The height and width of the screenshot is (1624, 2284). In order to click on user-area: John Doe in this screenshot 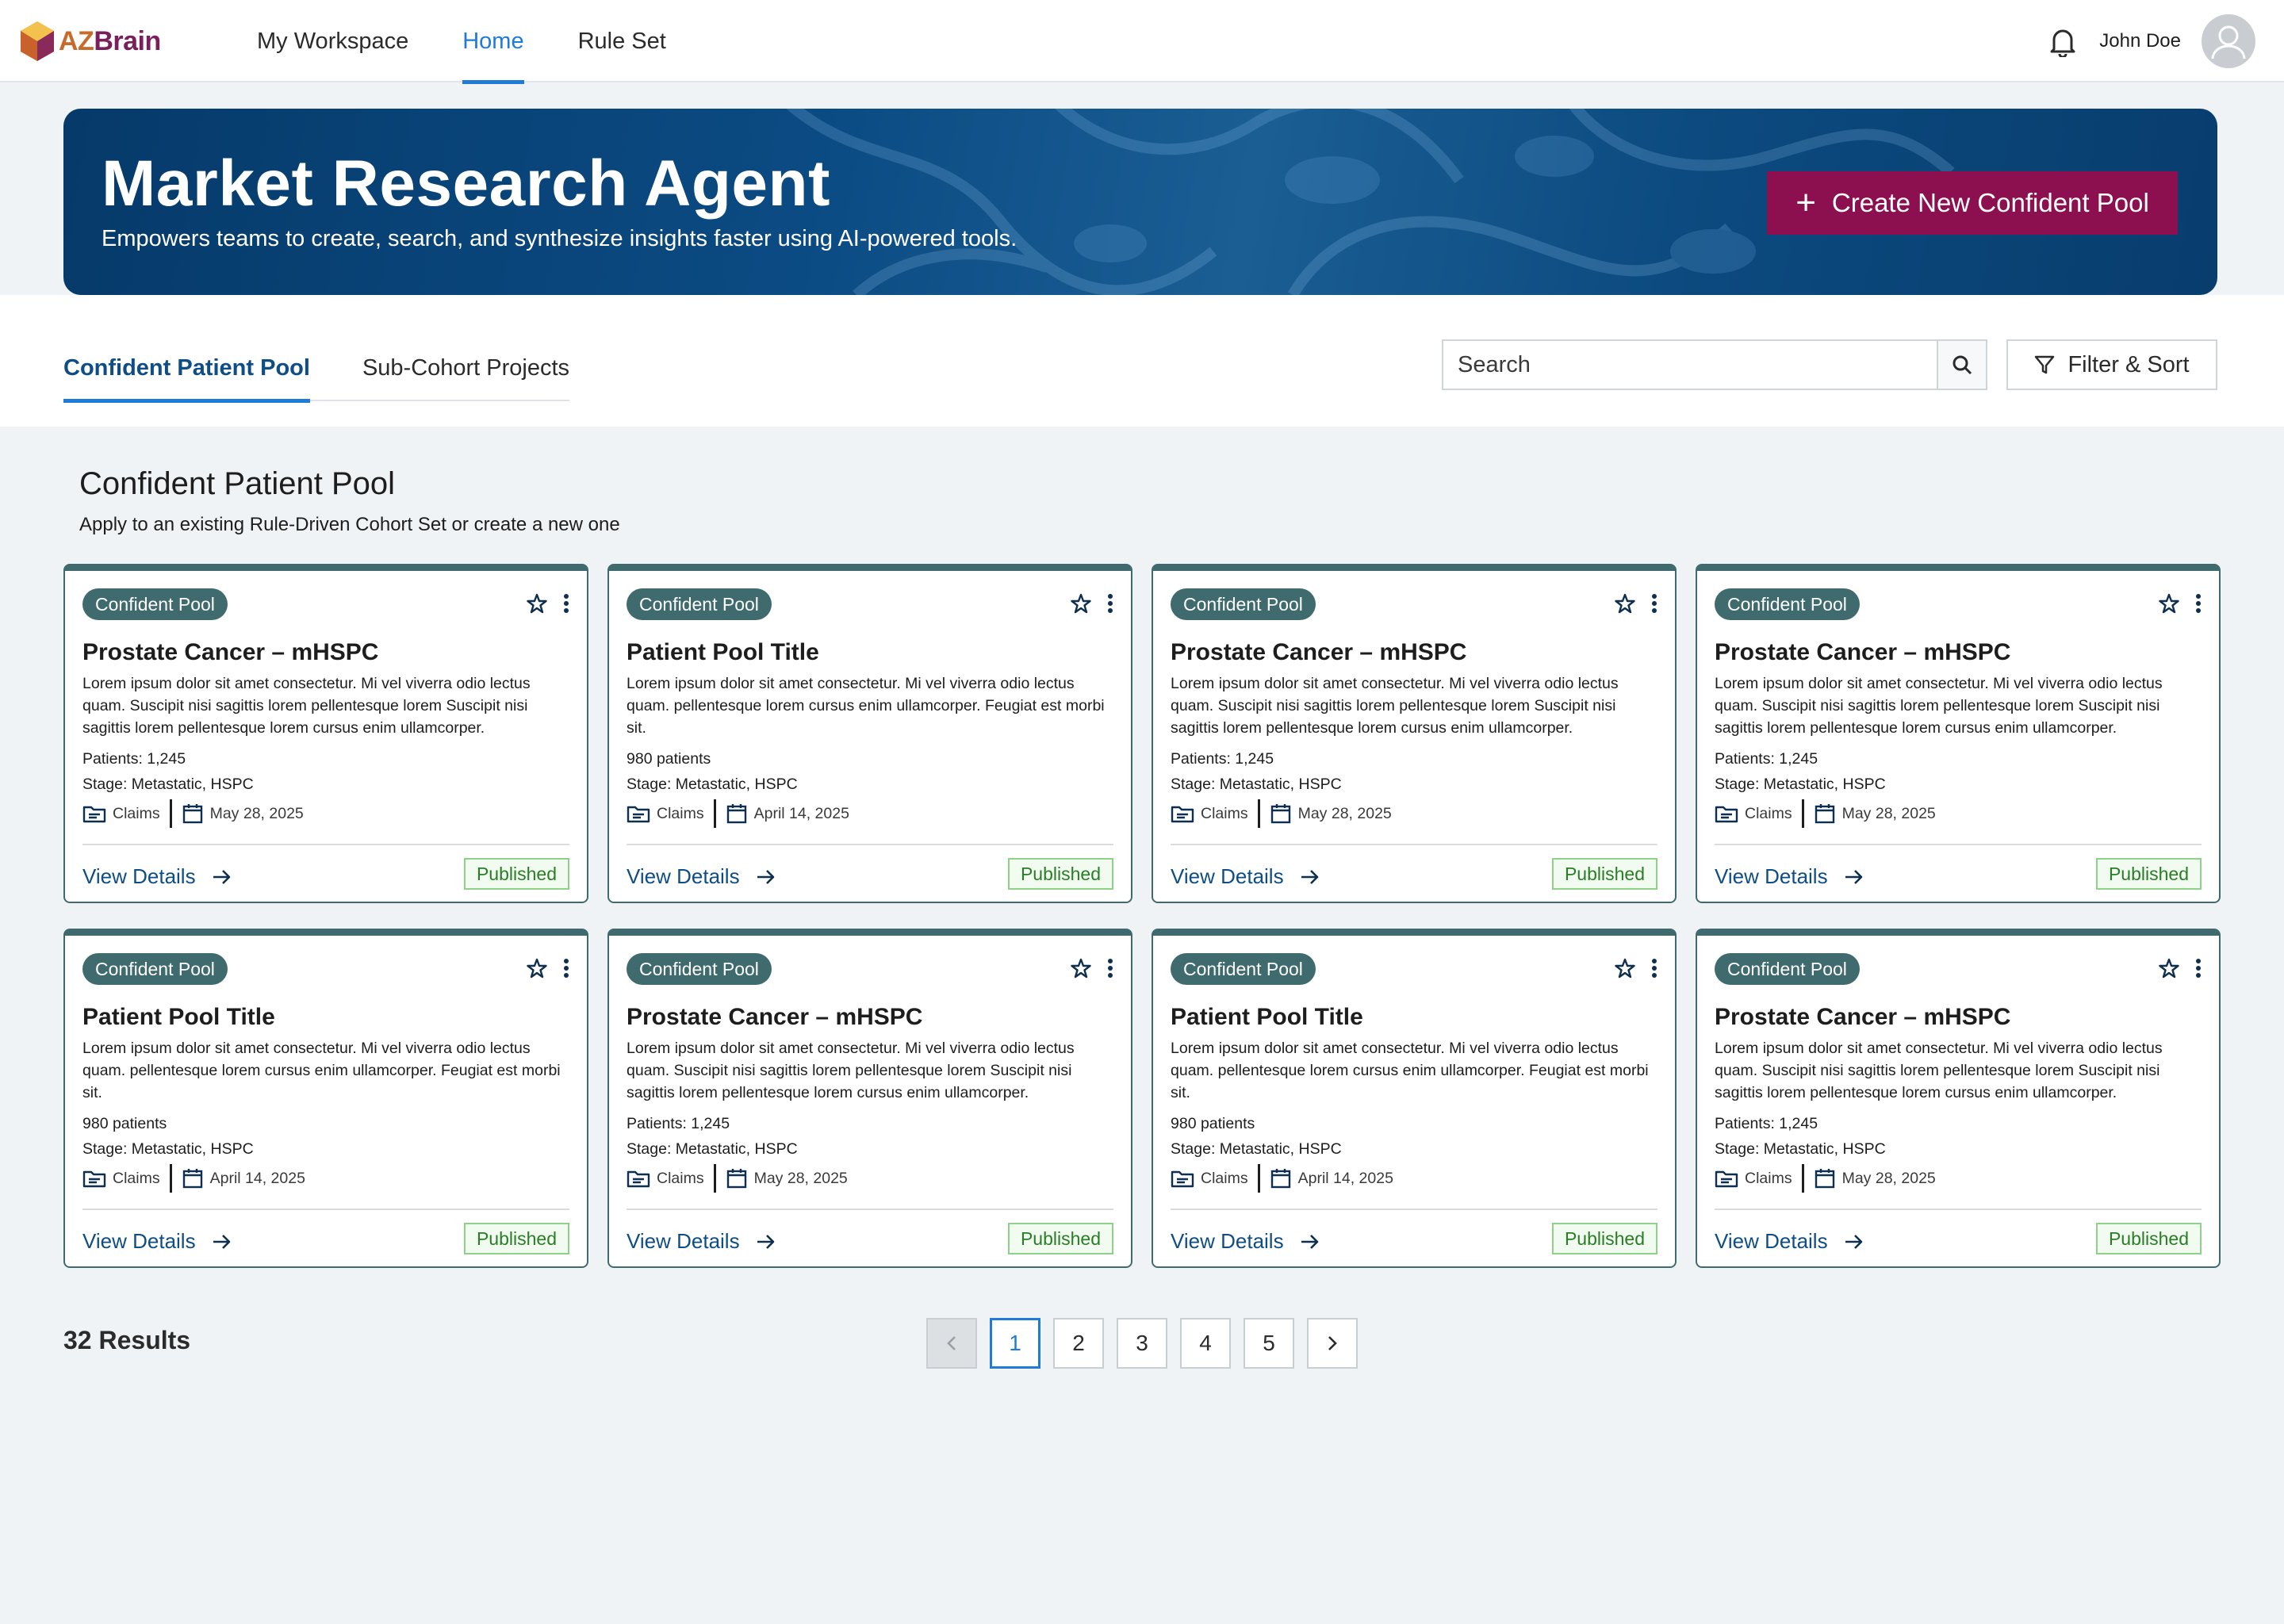, I will do `click(2150, 41)`.